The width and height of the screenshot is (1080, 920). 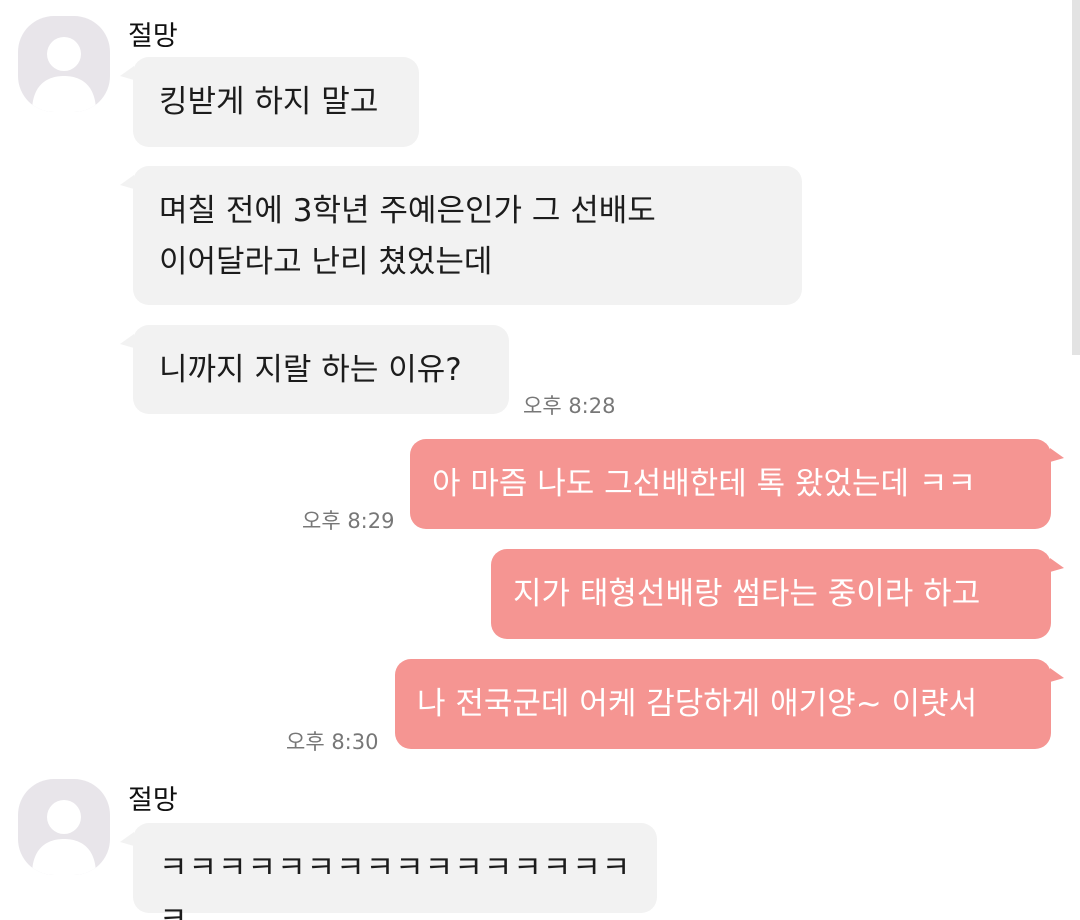 What do you see at coordinates (569, 406) in the screenshot?
I see `message-timestamp: 오후 8:28` at bounding box center [569, 406].